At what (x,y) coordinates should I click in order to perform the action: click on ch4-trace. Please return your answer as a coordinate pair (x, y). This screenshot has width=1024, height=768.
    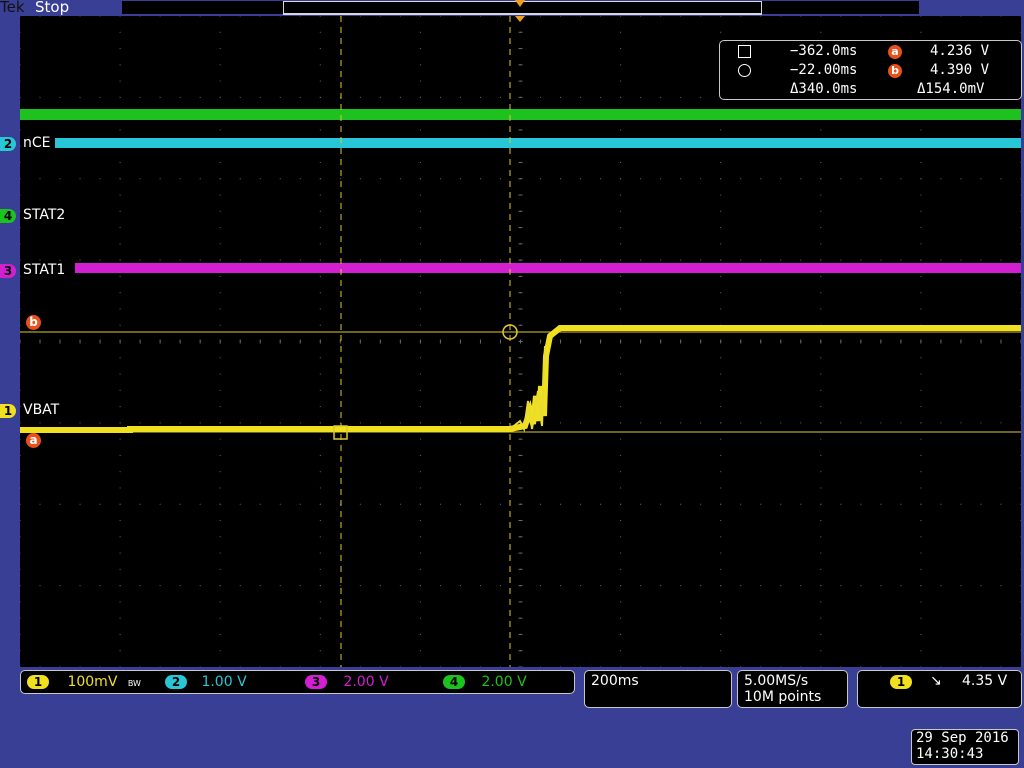
    Looking at the image, I should click on (520, 114).